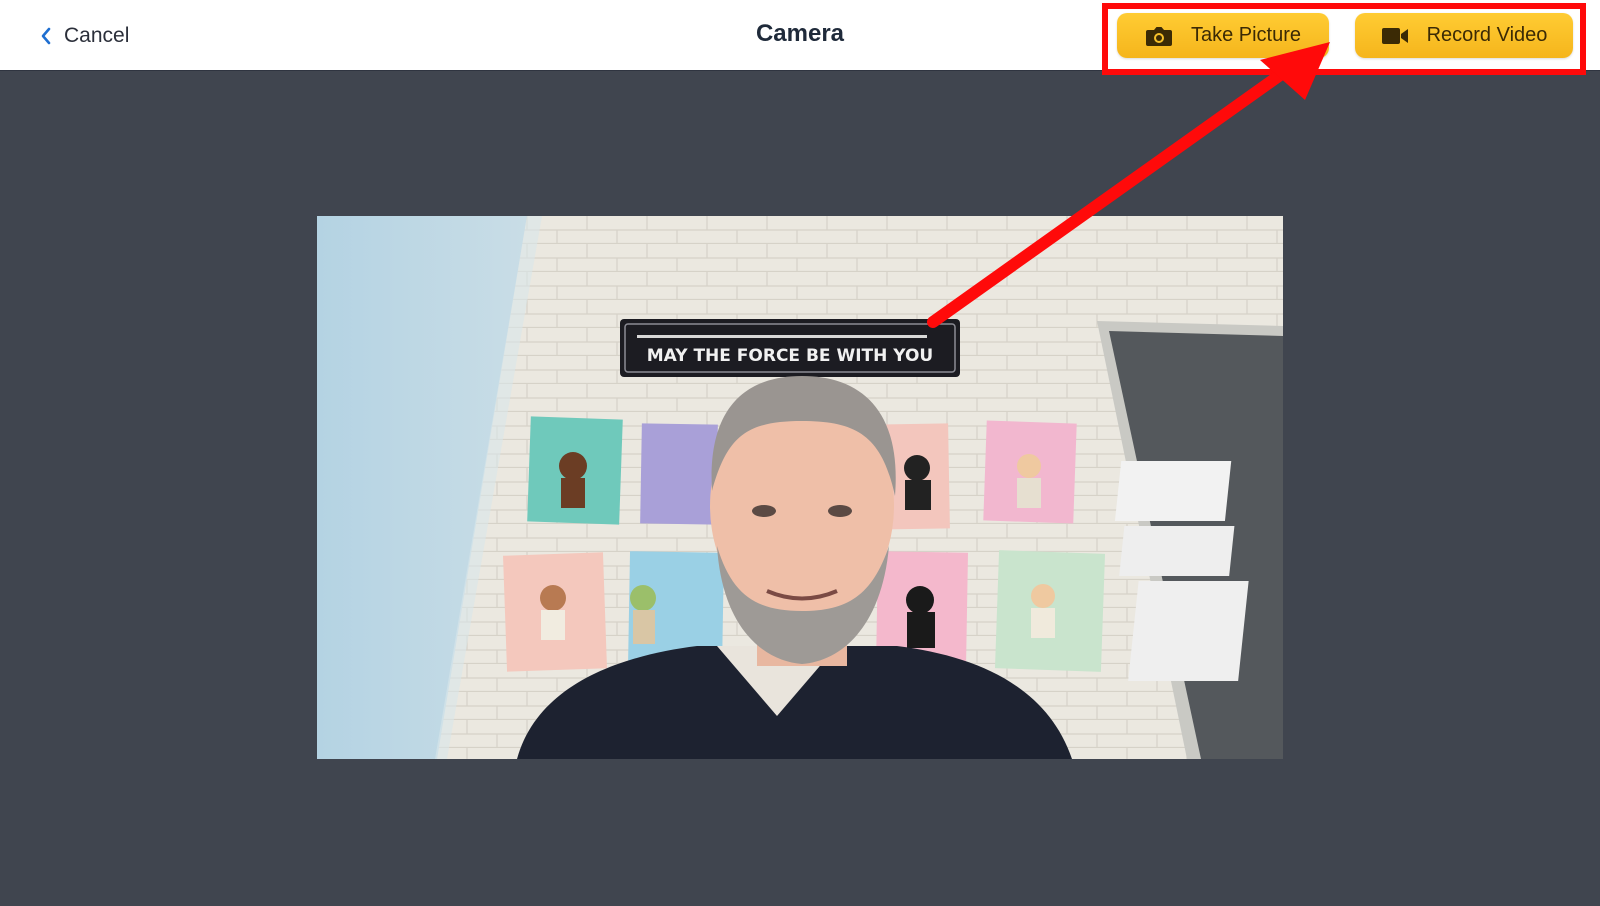 The width and height of the screenshot is (1600, 906). I want to click on record-video-button: Record Video, so click(1464, 35).